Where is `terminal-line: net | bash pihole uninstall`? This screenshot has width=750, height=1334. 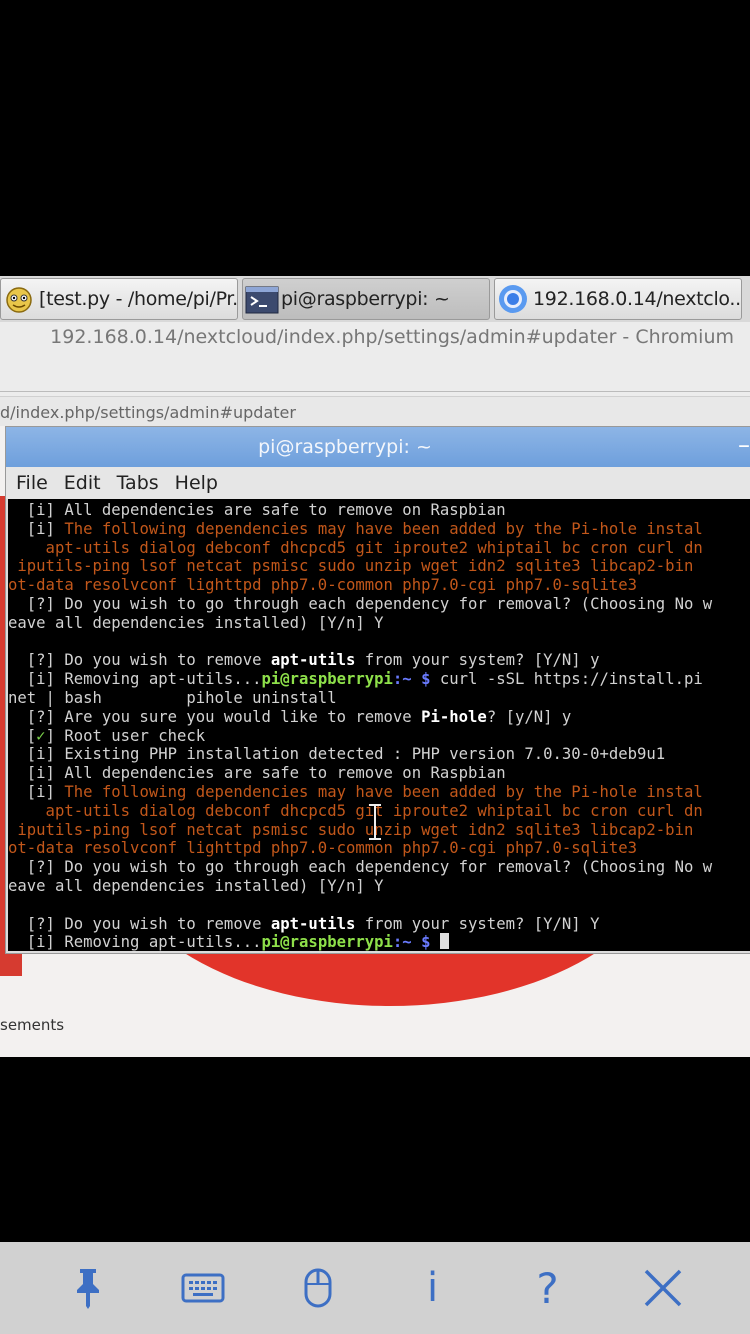 terminal-line: net | bash pihole uninstall is located at coordinates (360, 698).